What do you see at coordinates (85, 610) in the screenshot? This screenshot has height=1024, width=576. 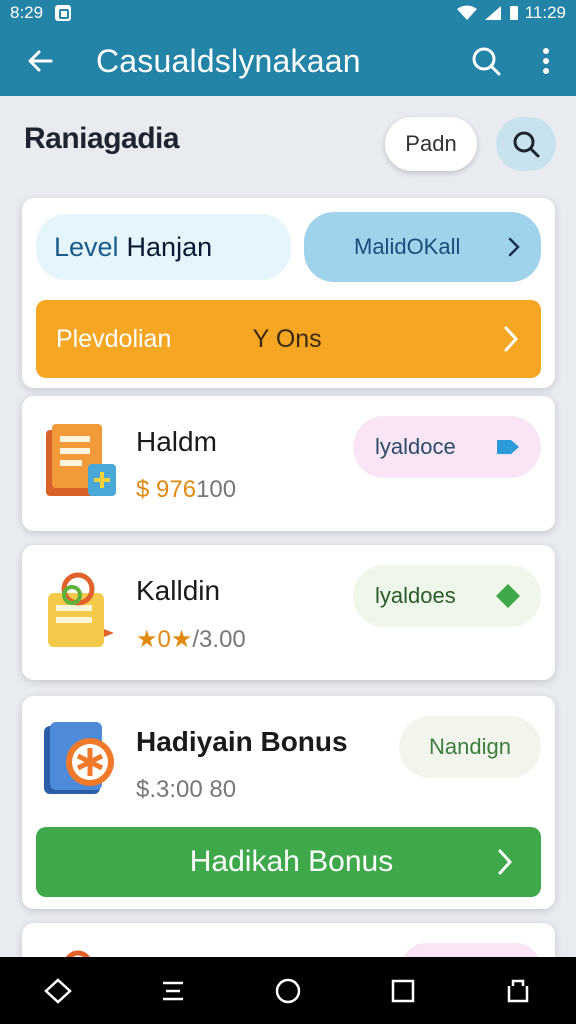 I see `tag-notebook-icon` at bounding box center [85, 610].